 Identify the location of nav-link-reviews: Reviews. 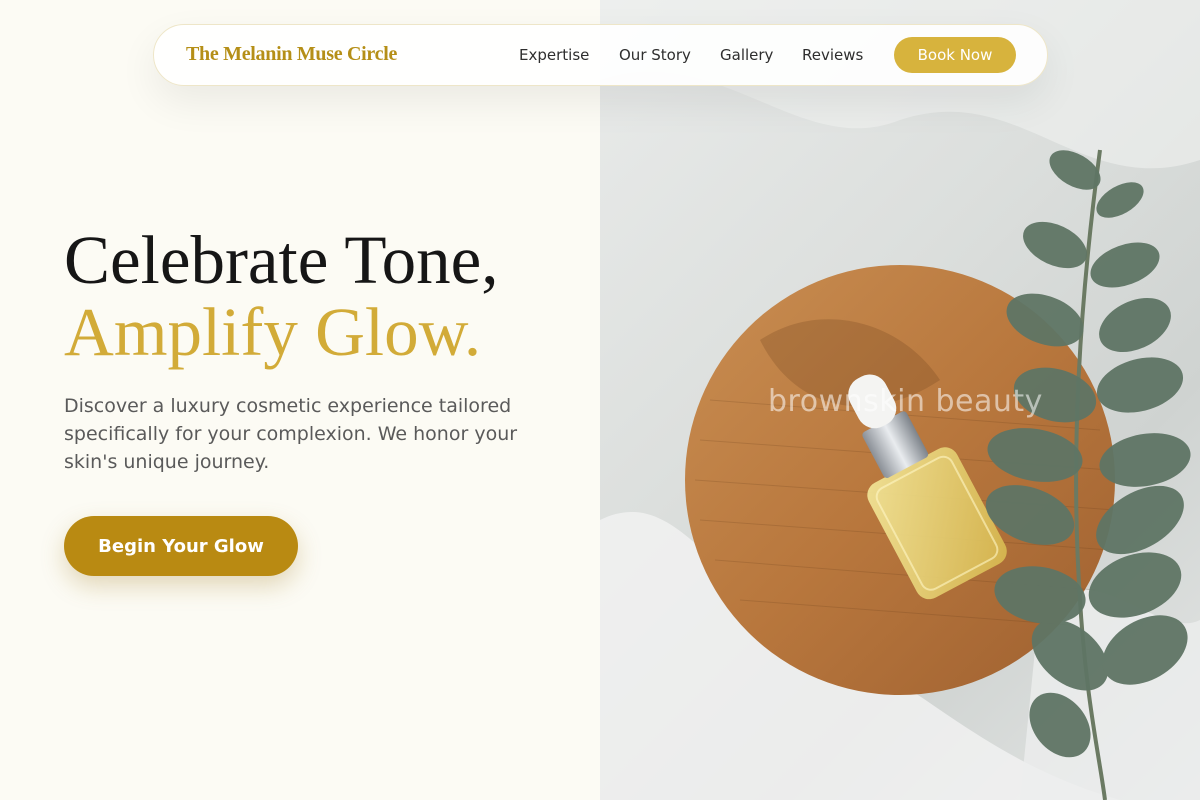
(832, 55).